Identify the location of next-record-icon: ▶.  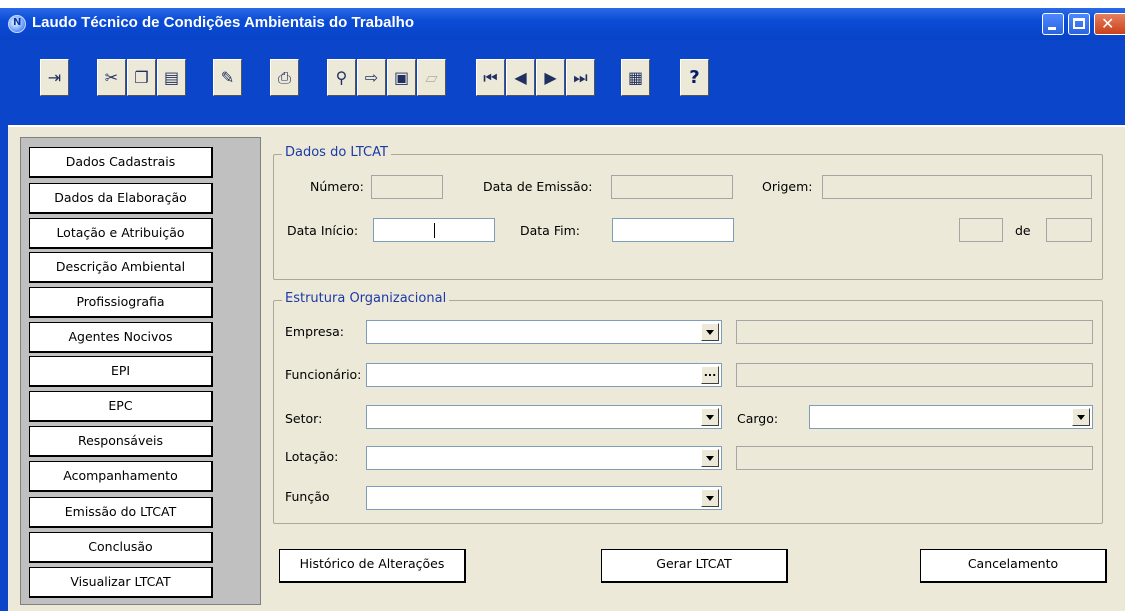
(550, 77).